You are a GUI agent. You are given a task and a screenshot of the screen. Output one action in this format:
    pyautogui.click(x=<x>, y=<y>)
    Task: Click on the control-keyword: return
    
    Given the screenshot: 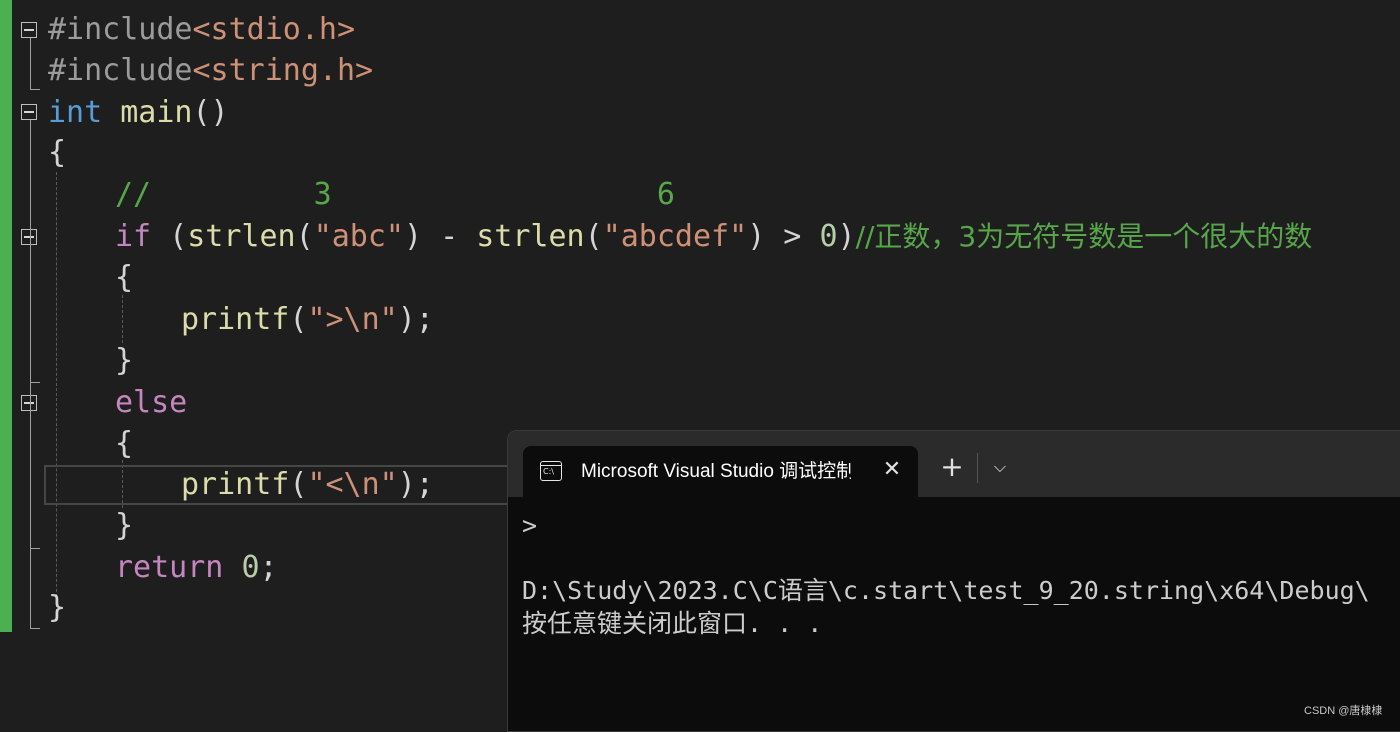 What is the action you would take?
    pyautogui.click(x=169, y=567)
    